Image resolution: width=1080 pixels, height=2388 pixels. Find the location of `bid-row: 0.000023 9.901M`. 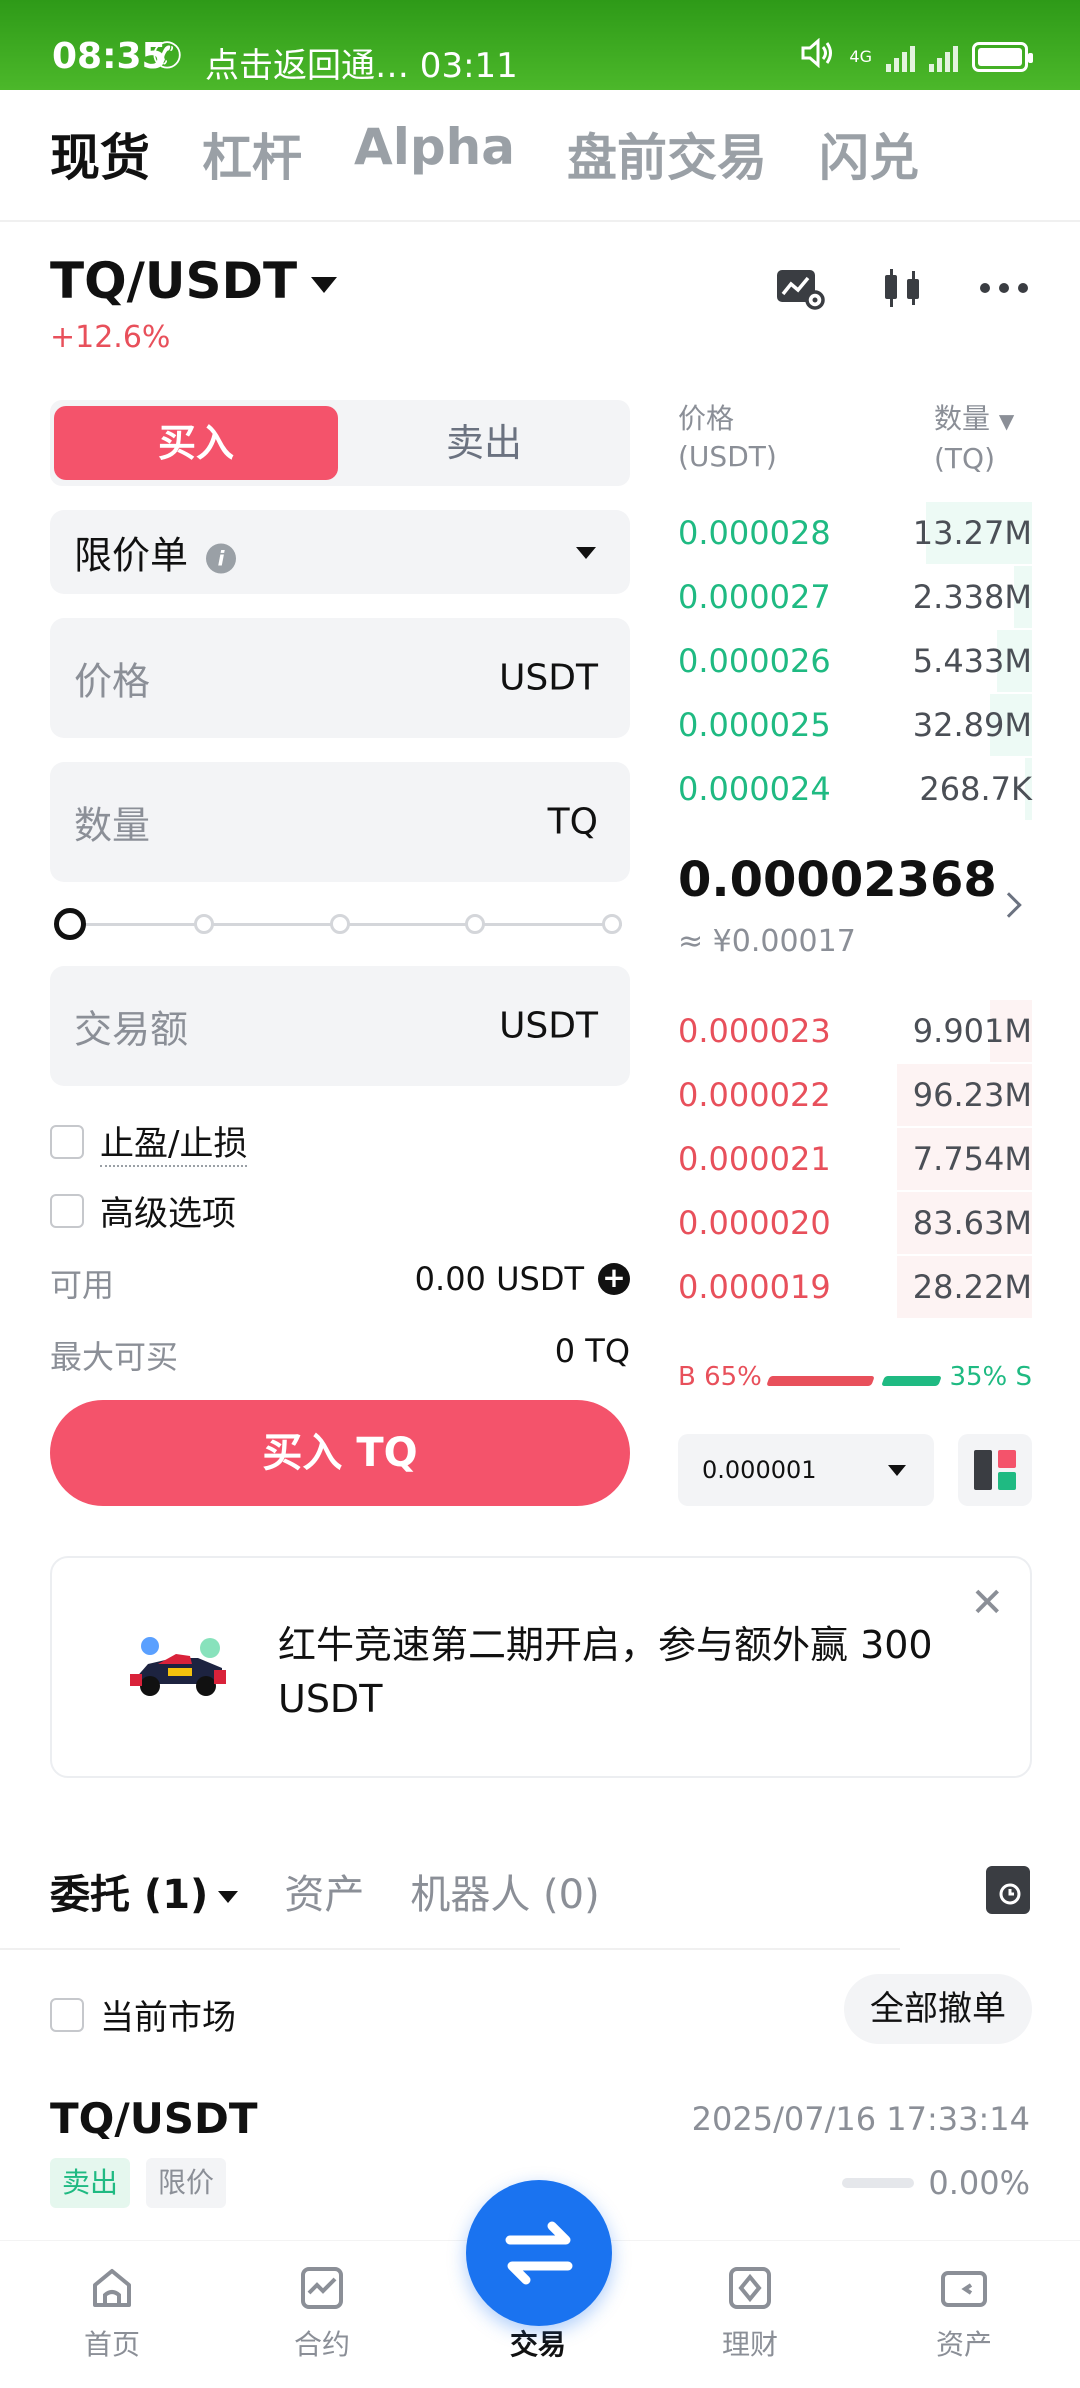

bid-row: 0.000023 9.901M is located at coordinates (855, 1031).